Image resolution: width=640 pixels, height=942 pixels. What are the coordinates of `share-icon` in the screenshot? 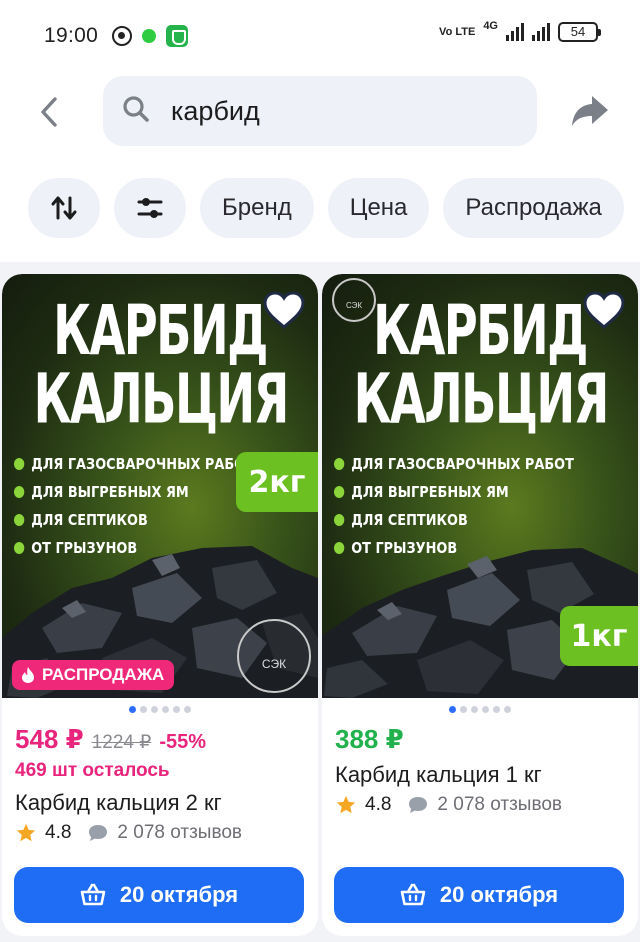 It's located at (590, 111).